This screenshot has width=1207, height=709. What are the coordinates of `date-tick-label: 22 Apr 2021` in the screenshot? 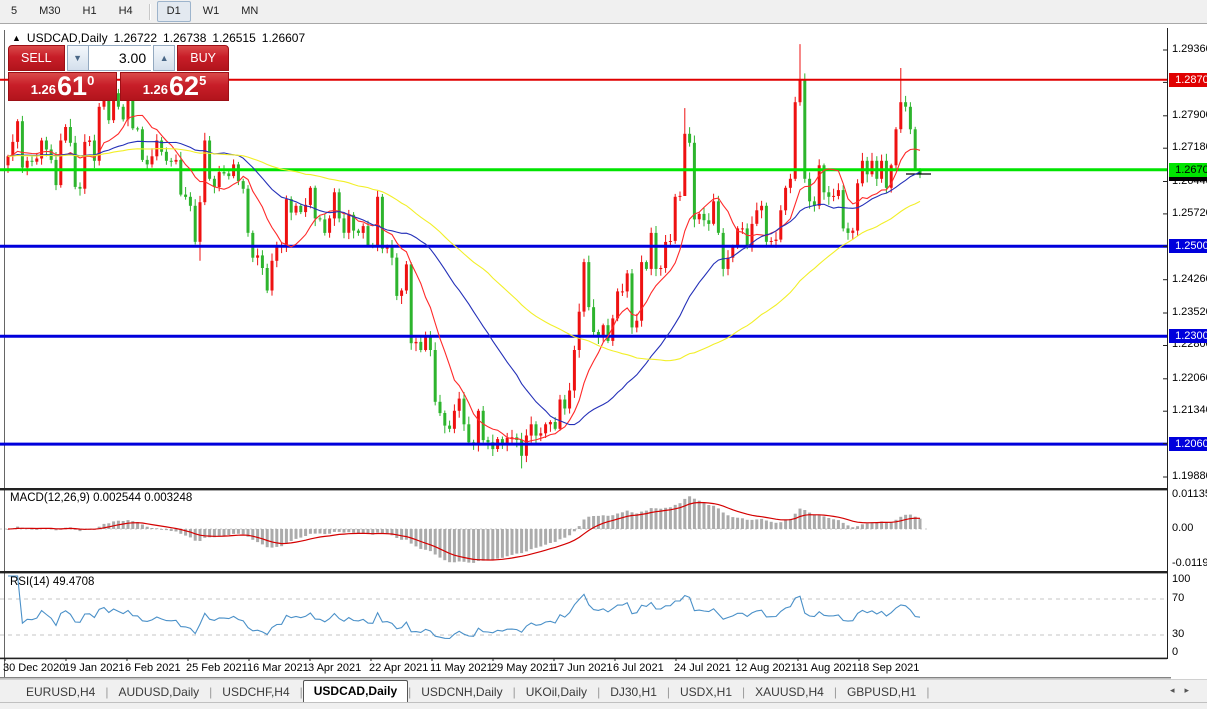 It's located at (399, 668).